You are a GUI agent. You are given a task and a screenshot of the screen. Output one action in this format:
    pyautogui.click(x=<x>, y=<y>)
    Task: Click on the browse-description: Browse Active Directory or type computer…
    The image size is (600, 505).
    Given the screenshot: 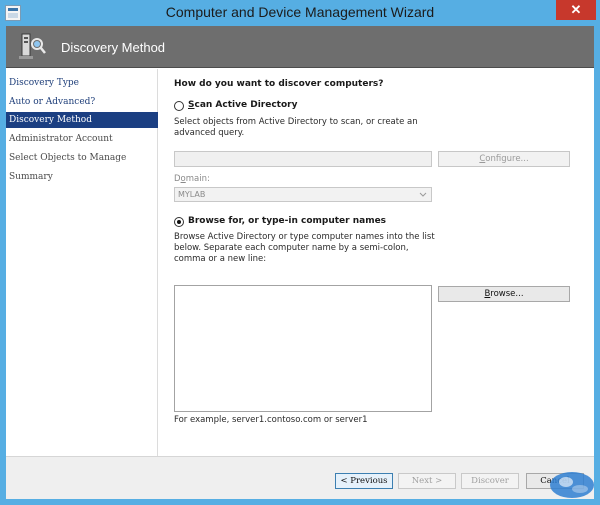 What is the action you would take?
    pyautogui.click(x=304, y=248)
    